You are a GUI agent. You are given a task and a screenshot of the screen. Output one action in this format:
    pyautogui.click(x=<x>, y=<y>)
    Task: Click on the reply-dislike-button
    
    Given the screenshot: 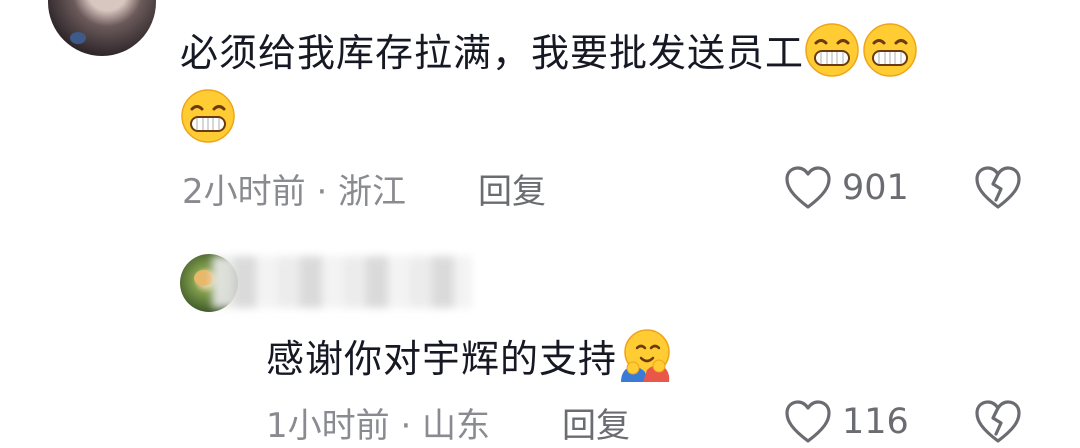 What is the action you would take?
    pyautogui.click(x=998, y=424)
    